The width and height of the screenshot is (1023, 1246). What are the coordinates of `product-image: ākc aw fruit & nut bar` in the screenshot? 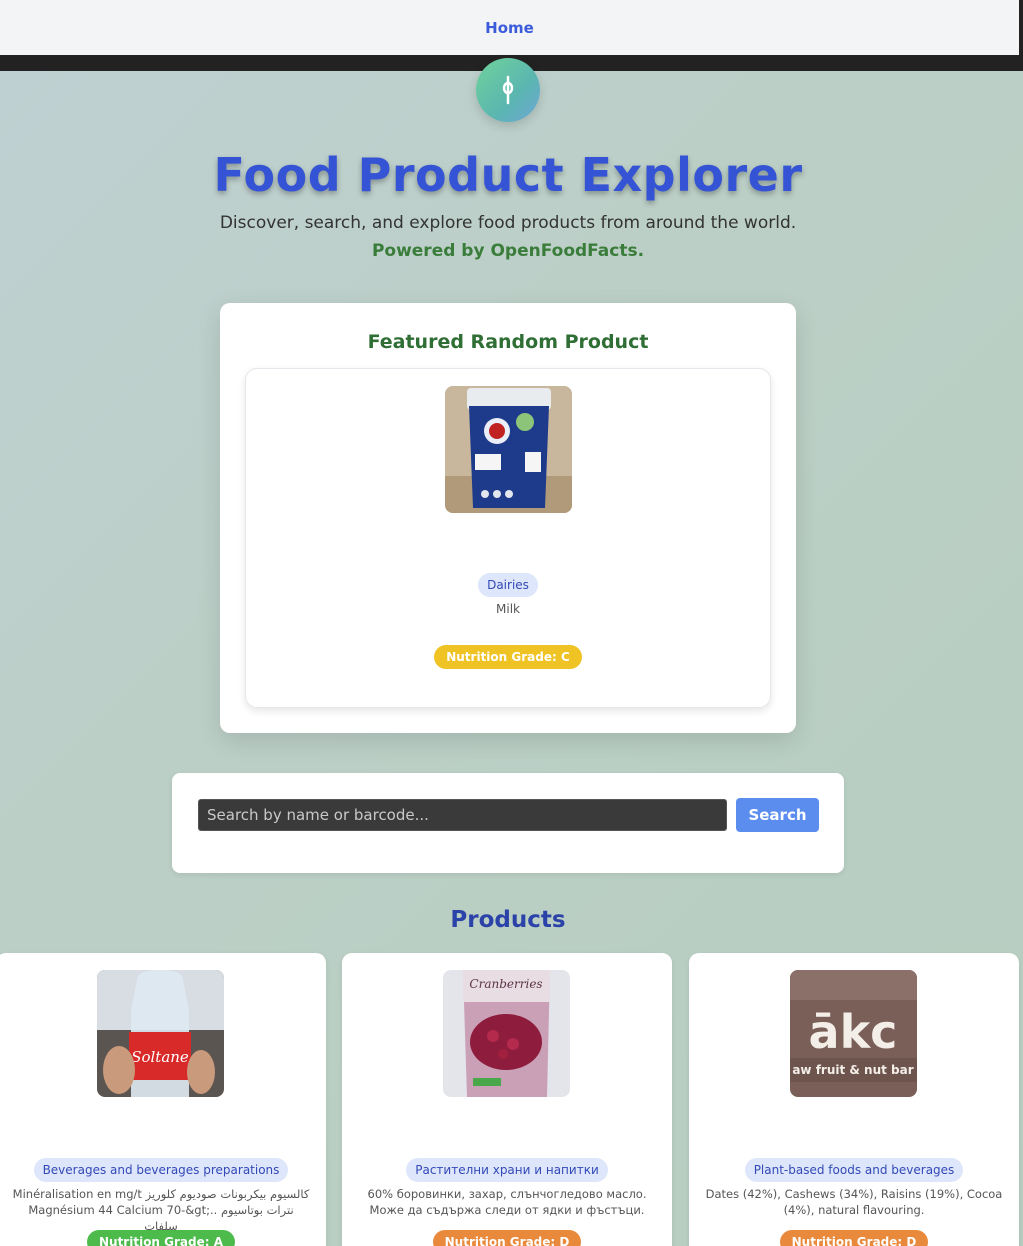 It's located at (853, 1033).